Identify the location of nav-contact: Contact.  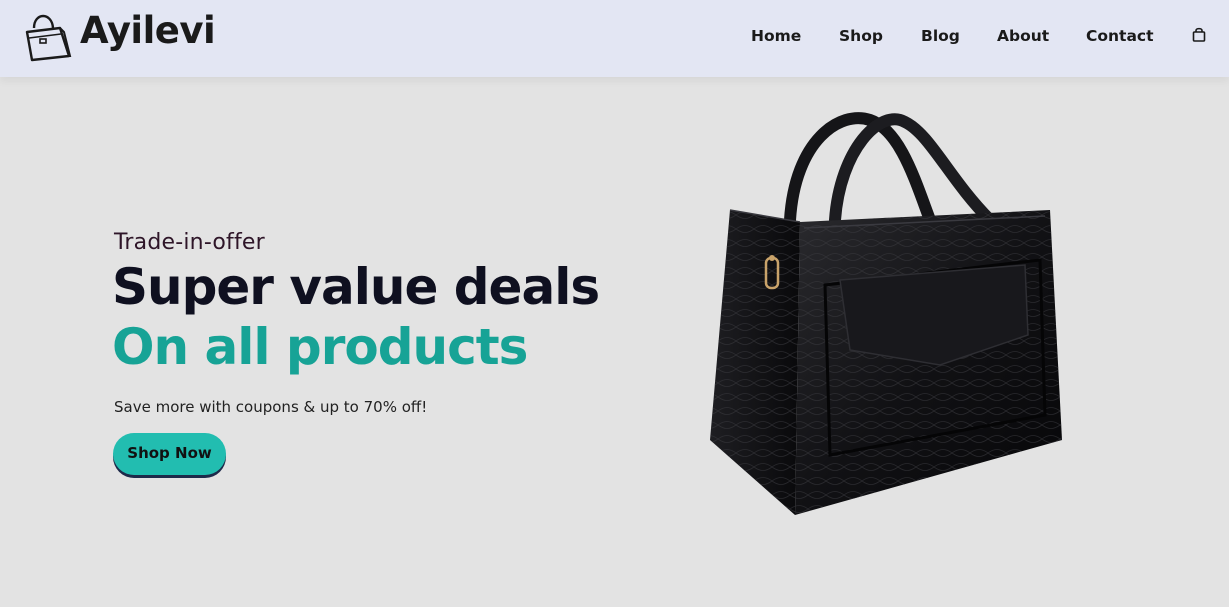
(1120, 36).